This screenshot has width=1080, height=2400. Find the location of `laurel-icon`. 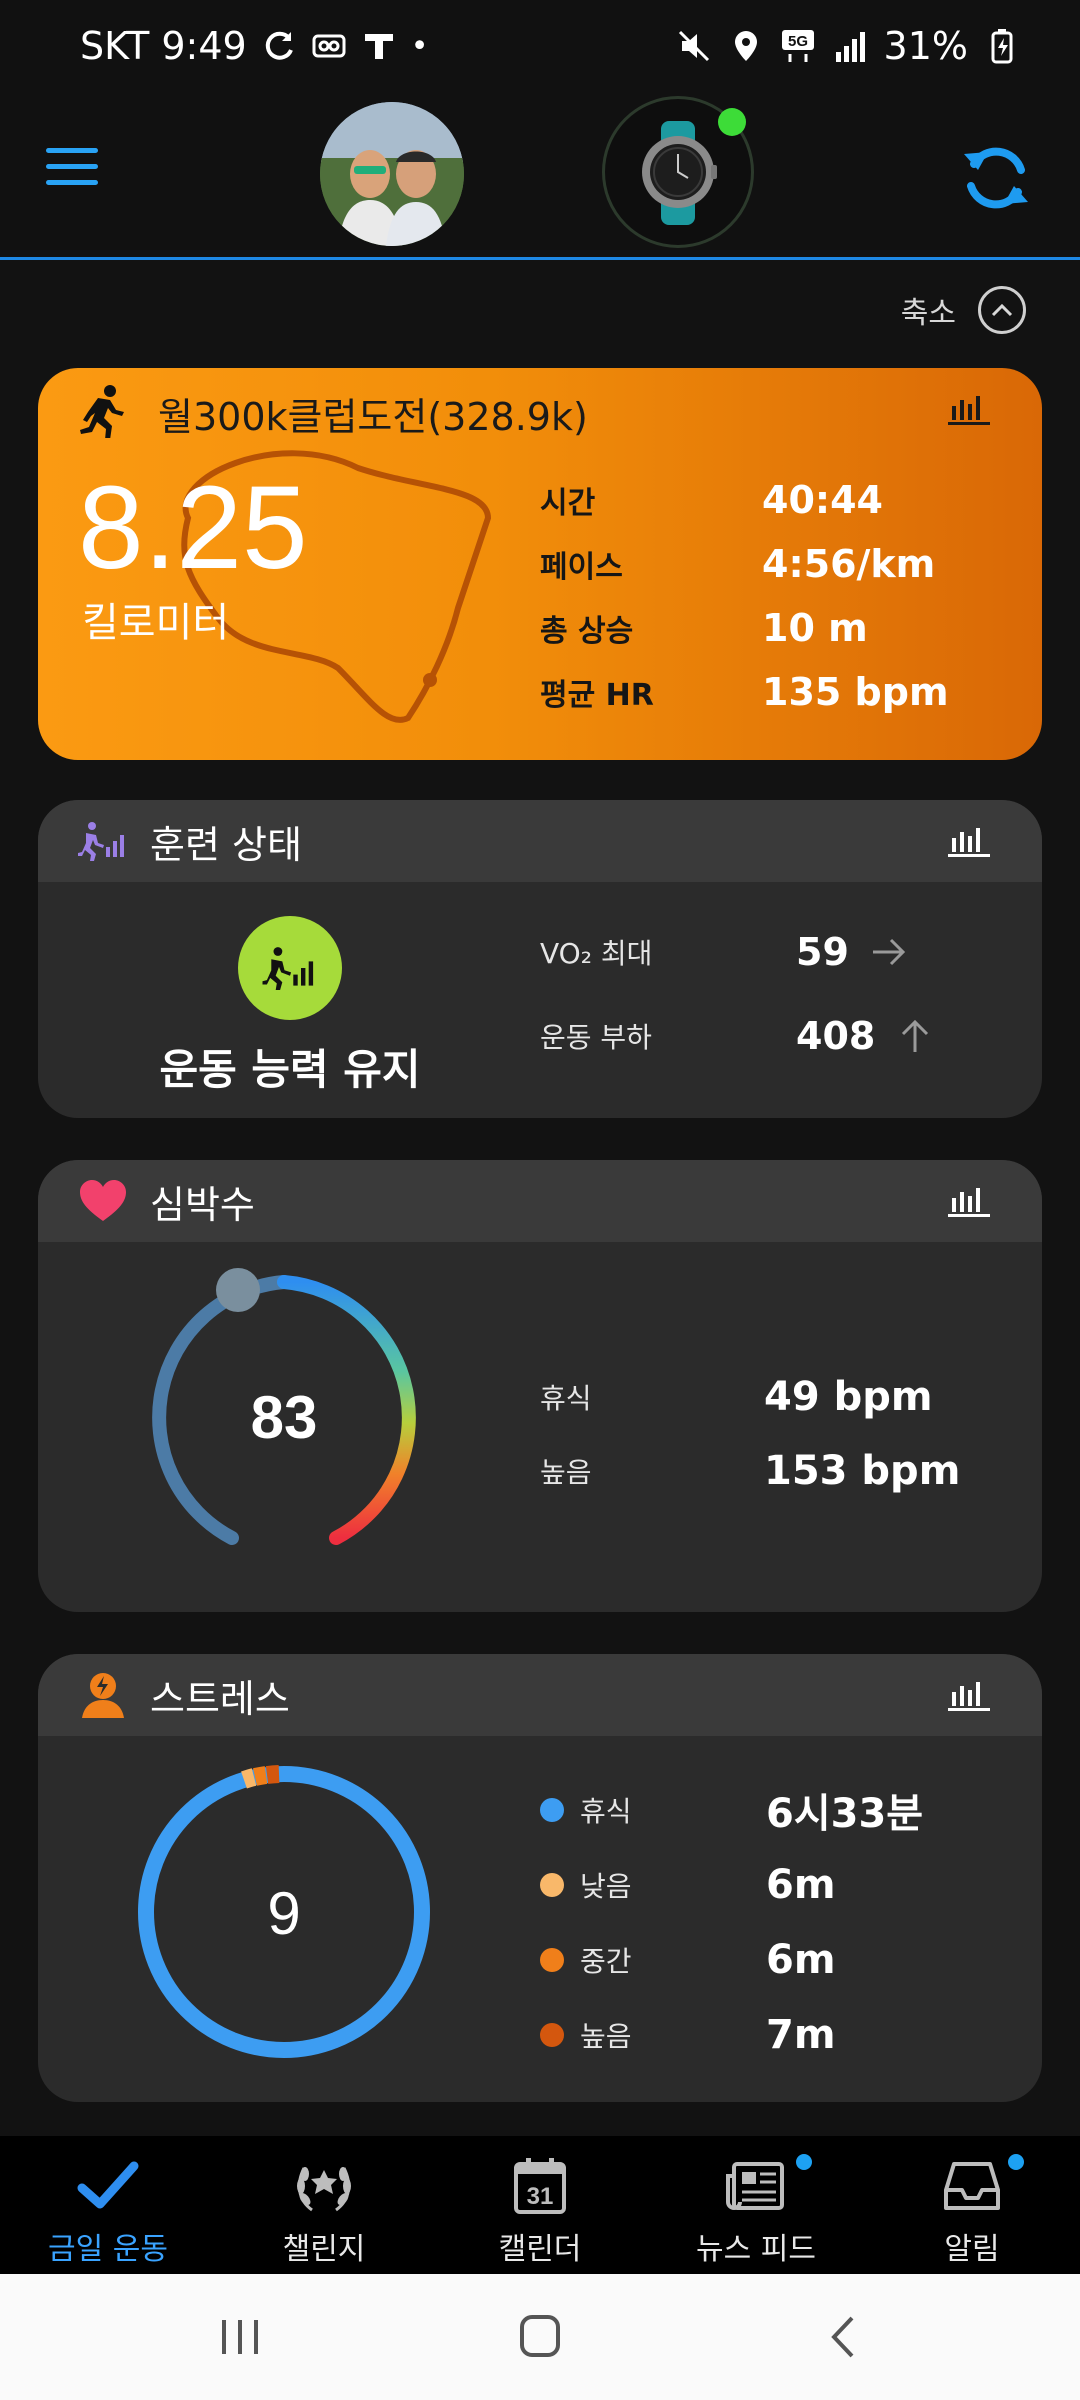

laurel-icon is located at coordinates (324, 2189).